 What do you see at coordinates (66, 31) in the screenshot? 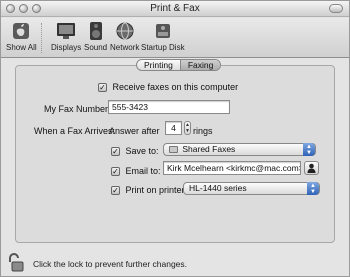
I see `display-icon` at bounding box center [66, 31].